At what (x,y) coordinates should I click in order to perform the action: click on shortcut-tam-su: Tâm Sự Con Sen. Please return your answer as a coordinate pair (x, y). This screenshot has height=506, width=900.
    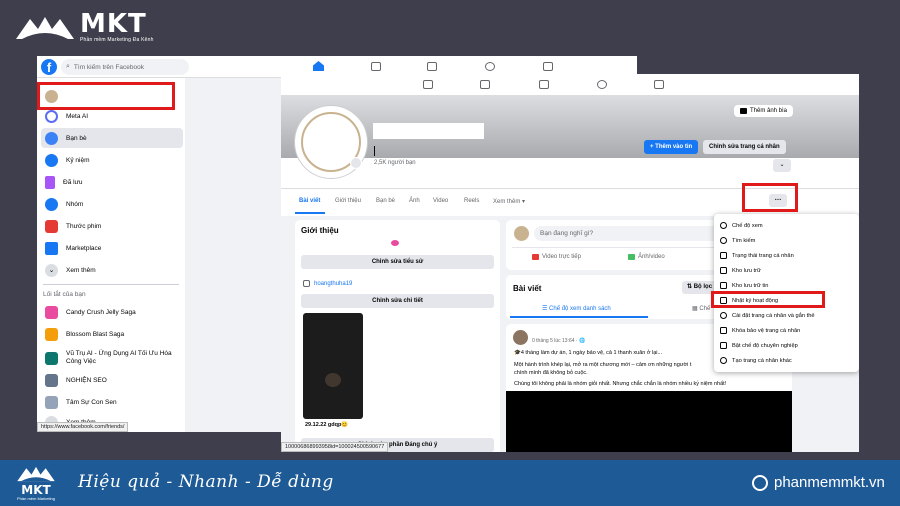
    Looking at the image, I should click on (112, 402).